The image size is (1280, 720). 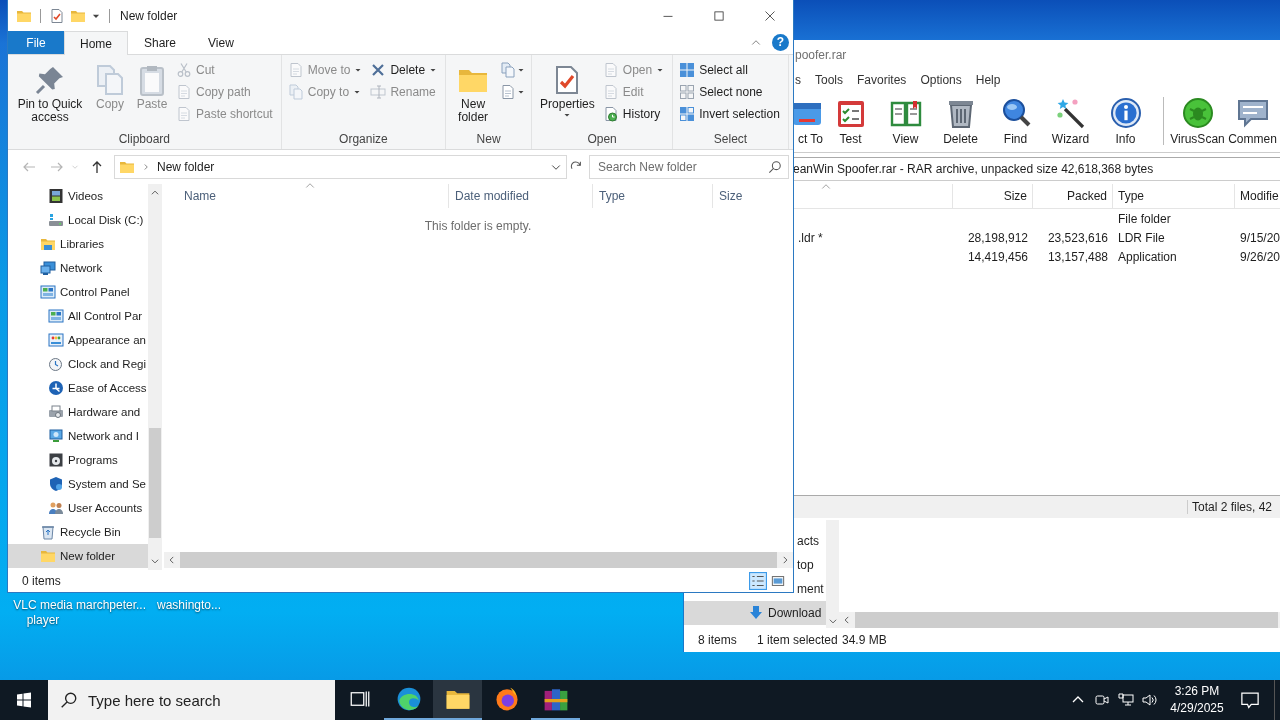 What do you see at coordinates (864, 640) in the screenshot?
I see `status-text: 34.9 MB` at bounding box center [864, 640].